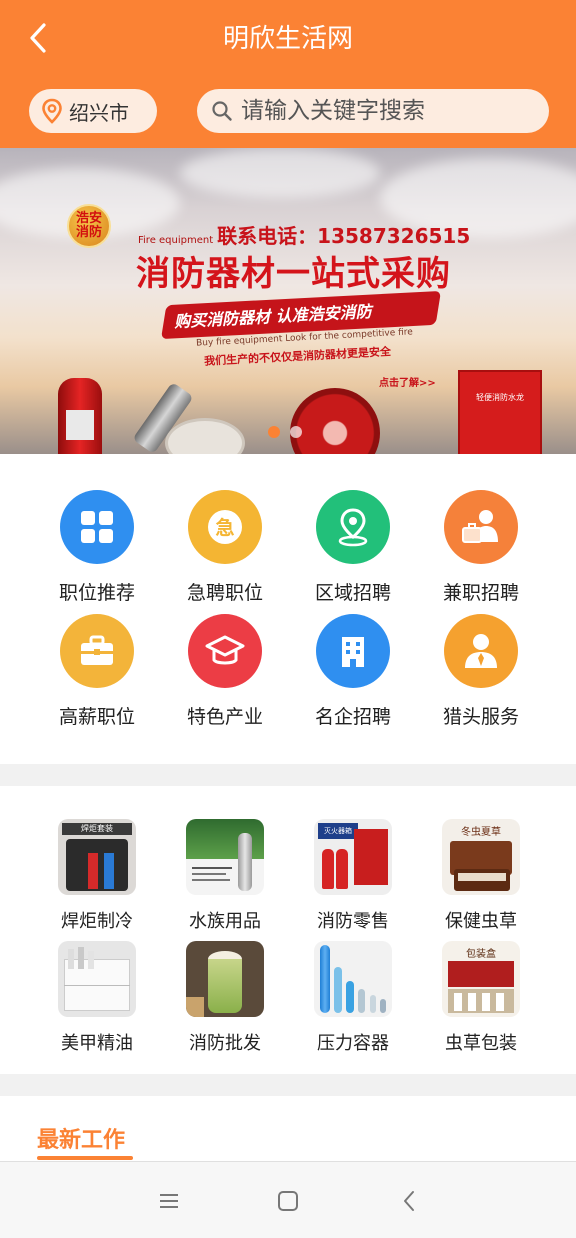 The width and height of the screenshot is (576, 1238). Describe the element at coordinates (481, 974) in the screenshot. I see `red-lid-shape` at that location.